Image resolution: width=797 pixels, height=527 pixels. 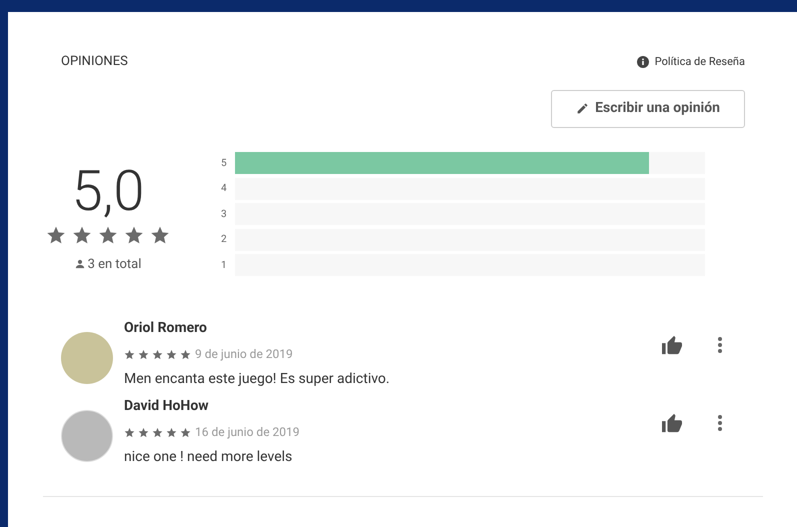 I want to click on review-date: 16 de junio de 2019, so click(x=247, y=432).